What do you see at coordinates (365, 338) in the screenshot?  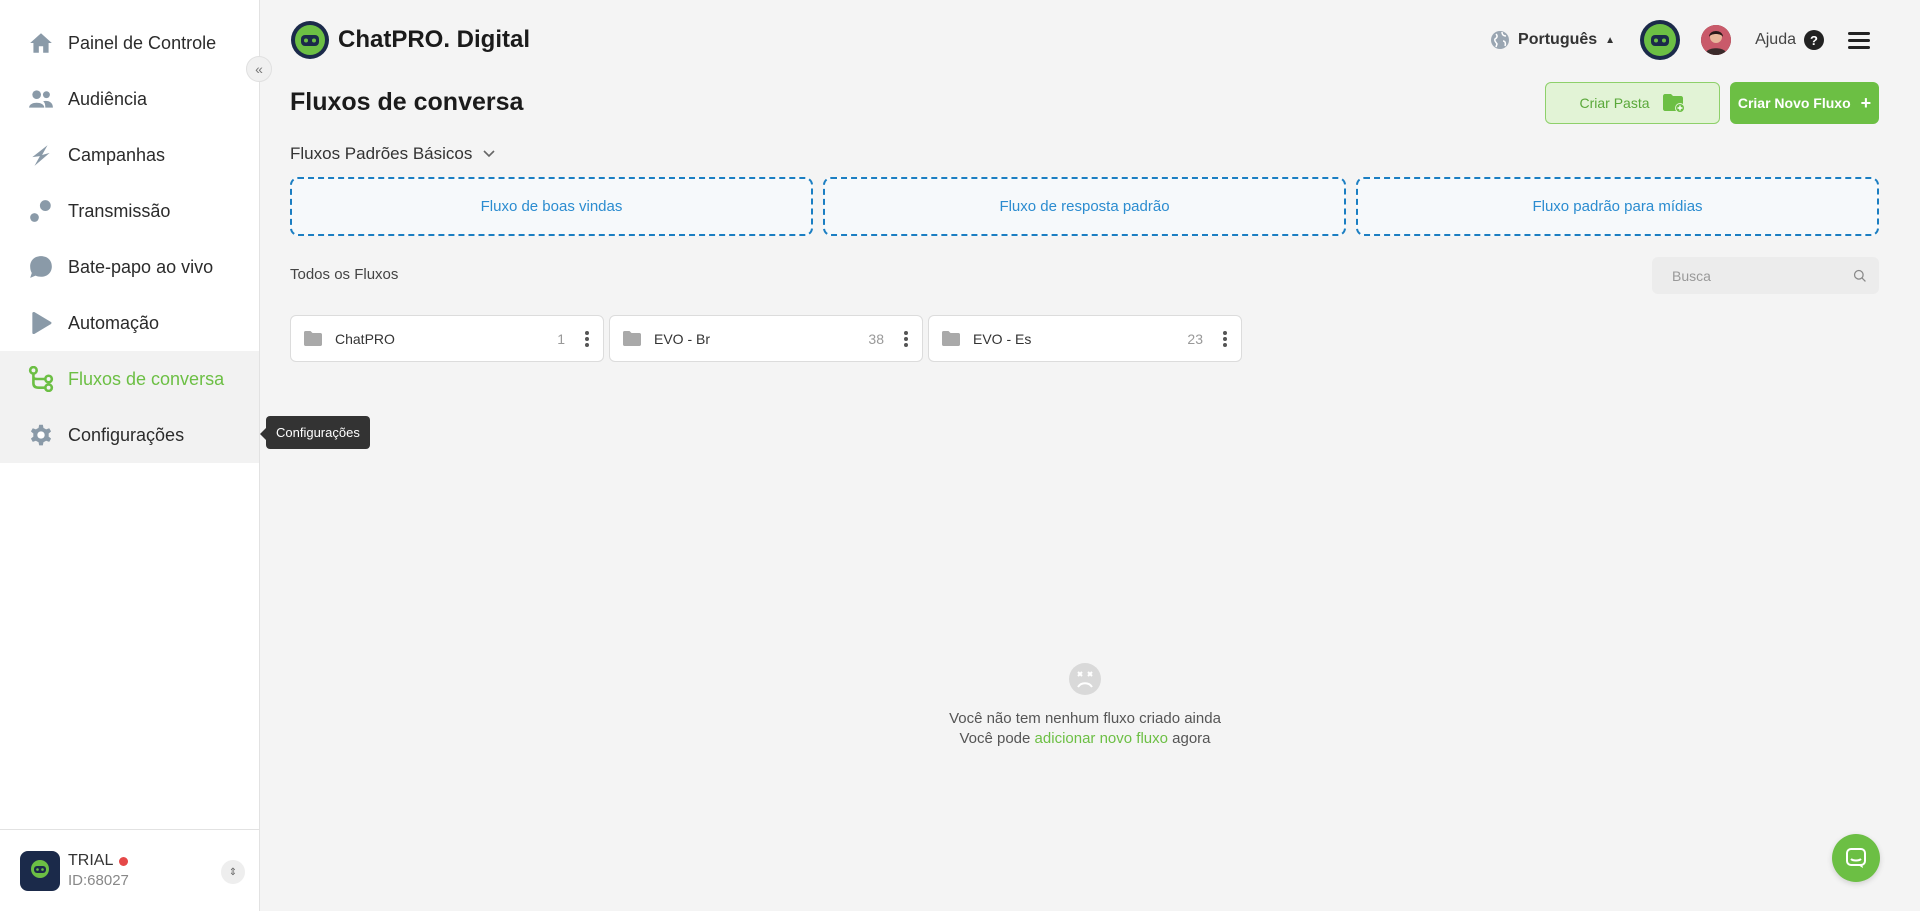 I see `folder-name: ChatPRO` at bounding box center [365, 338].